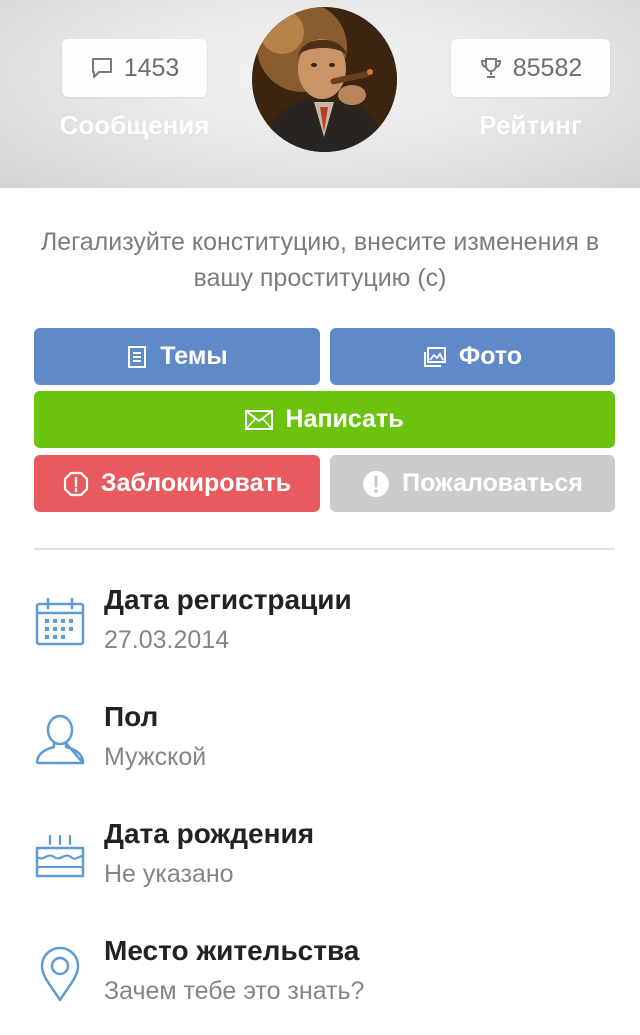 This screenshot has width=640, height=1035. What do you see at coordinates (60, 976) in the screenshot?
I see `location-pin-icon` at bounding box center [60, 976].